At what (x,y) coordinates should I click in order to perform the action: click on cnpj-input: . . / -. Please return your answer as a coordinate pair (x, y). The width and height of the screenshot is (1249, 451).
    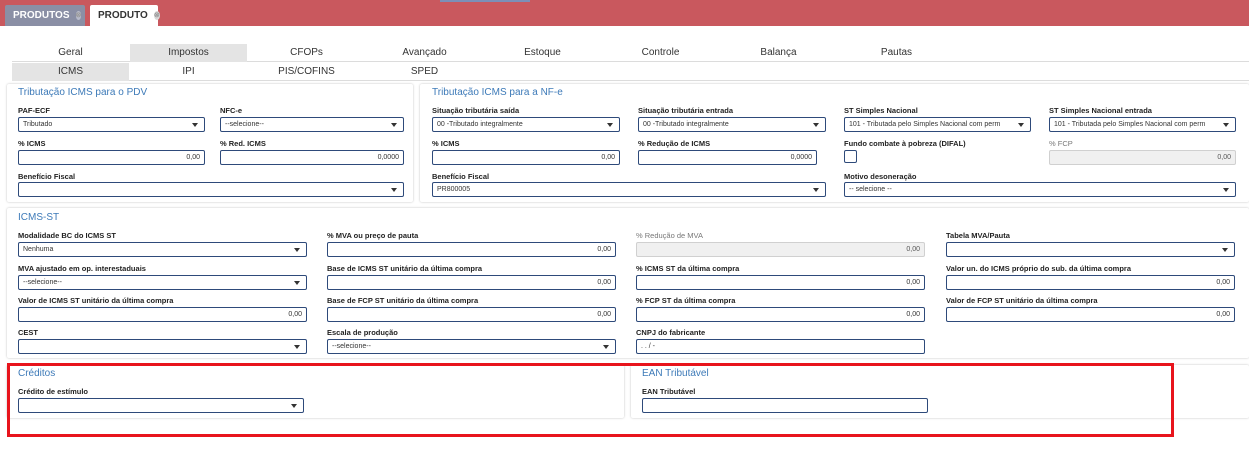
    Looking at the image, I should click on (780, 346).